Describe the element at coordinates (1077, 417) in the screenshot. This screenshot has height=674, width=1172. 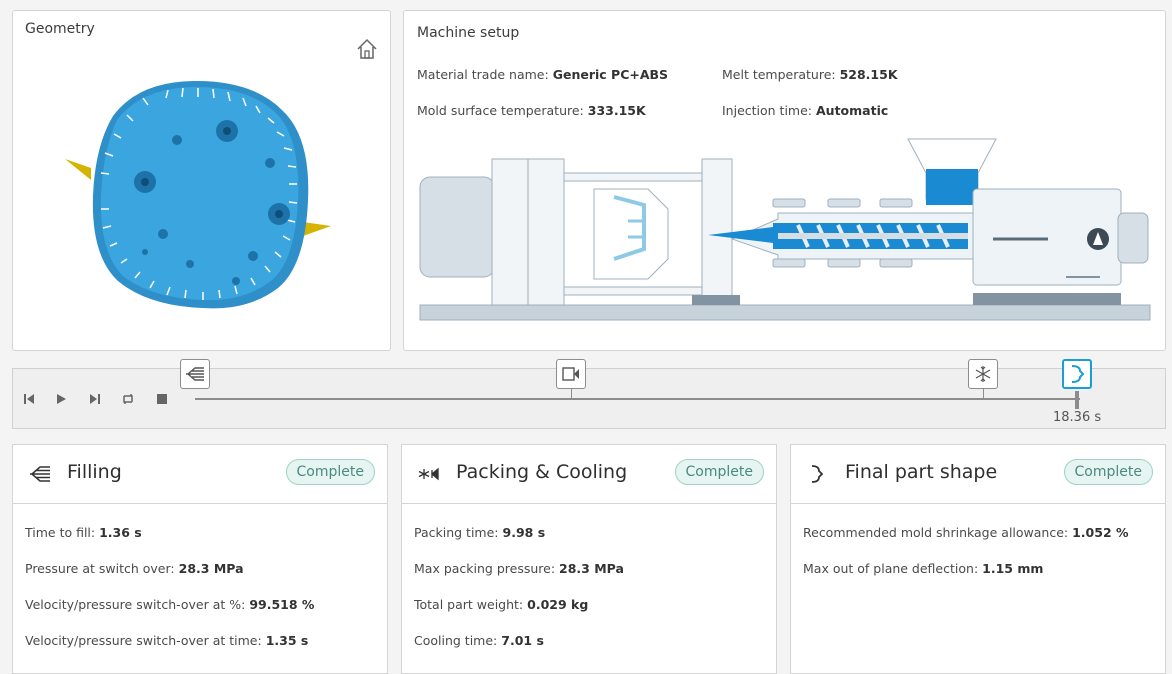
I see `timeline-time: 18.36 s` at that location.